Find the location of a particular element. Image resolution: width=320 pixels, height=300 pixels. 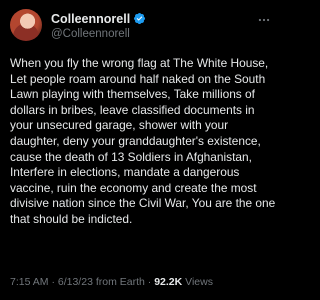

tweet-date: 6/13/23 is located at coordinates (75, 282).